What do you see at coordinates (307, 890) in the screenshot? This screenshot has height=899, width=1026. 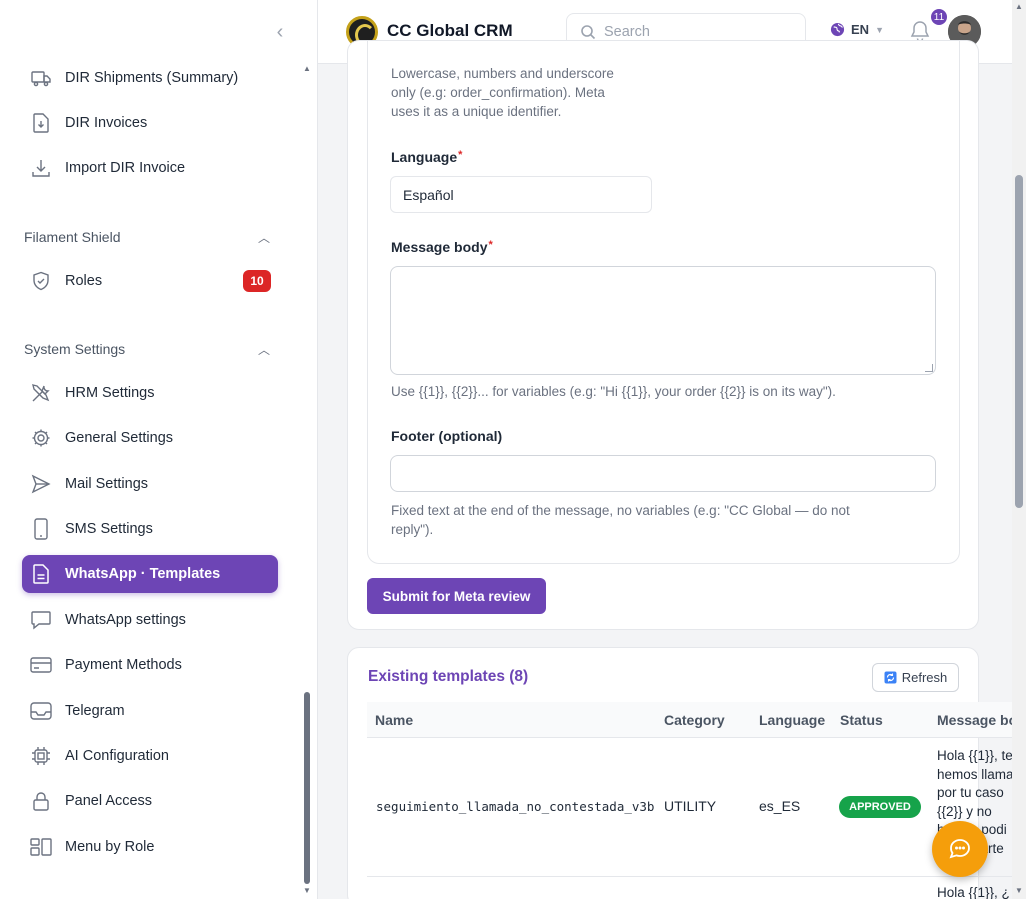 I see `sidebar-scroll-down-arrow: ▼` at bounding box center [307, 890].